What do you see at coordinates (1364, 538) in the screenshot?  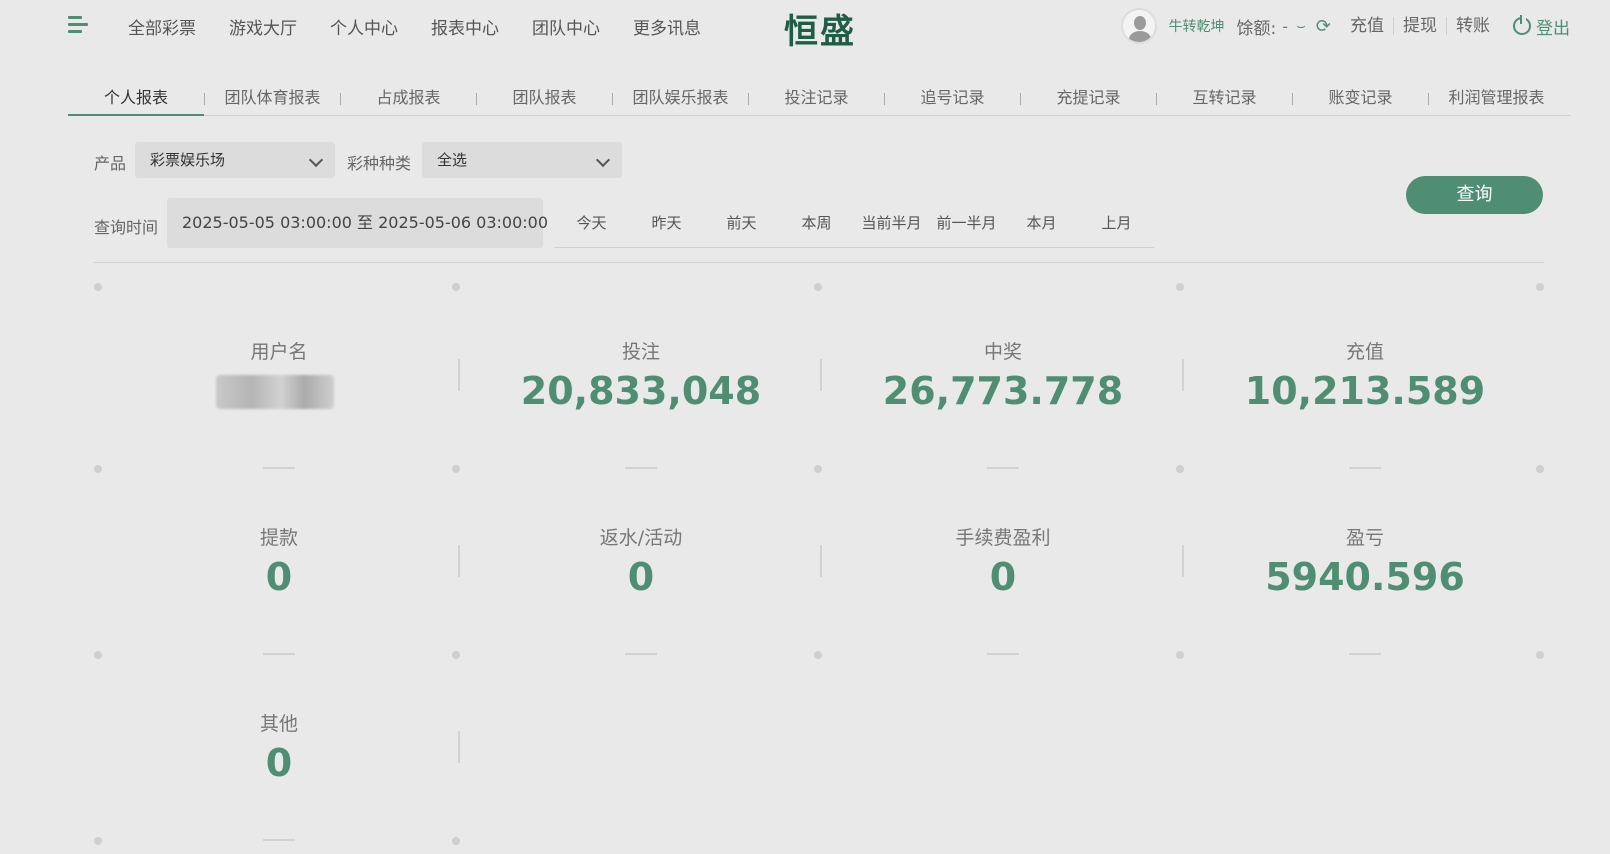 I see `stat-label: 盈亏` at bounding box center [1364, 538].